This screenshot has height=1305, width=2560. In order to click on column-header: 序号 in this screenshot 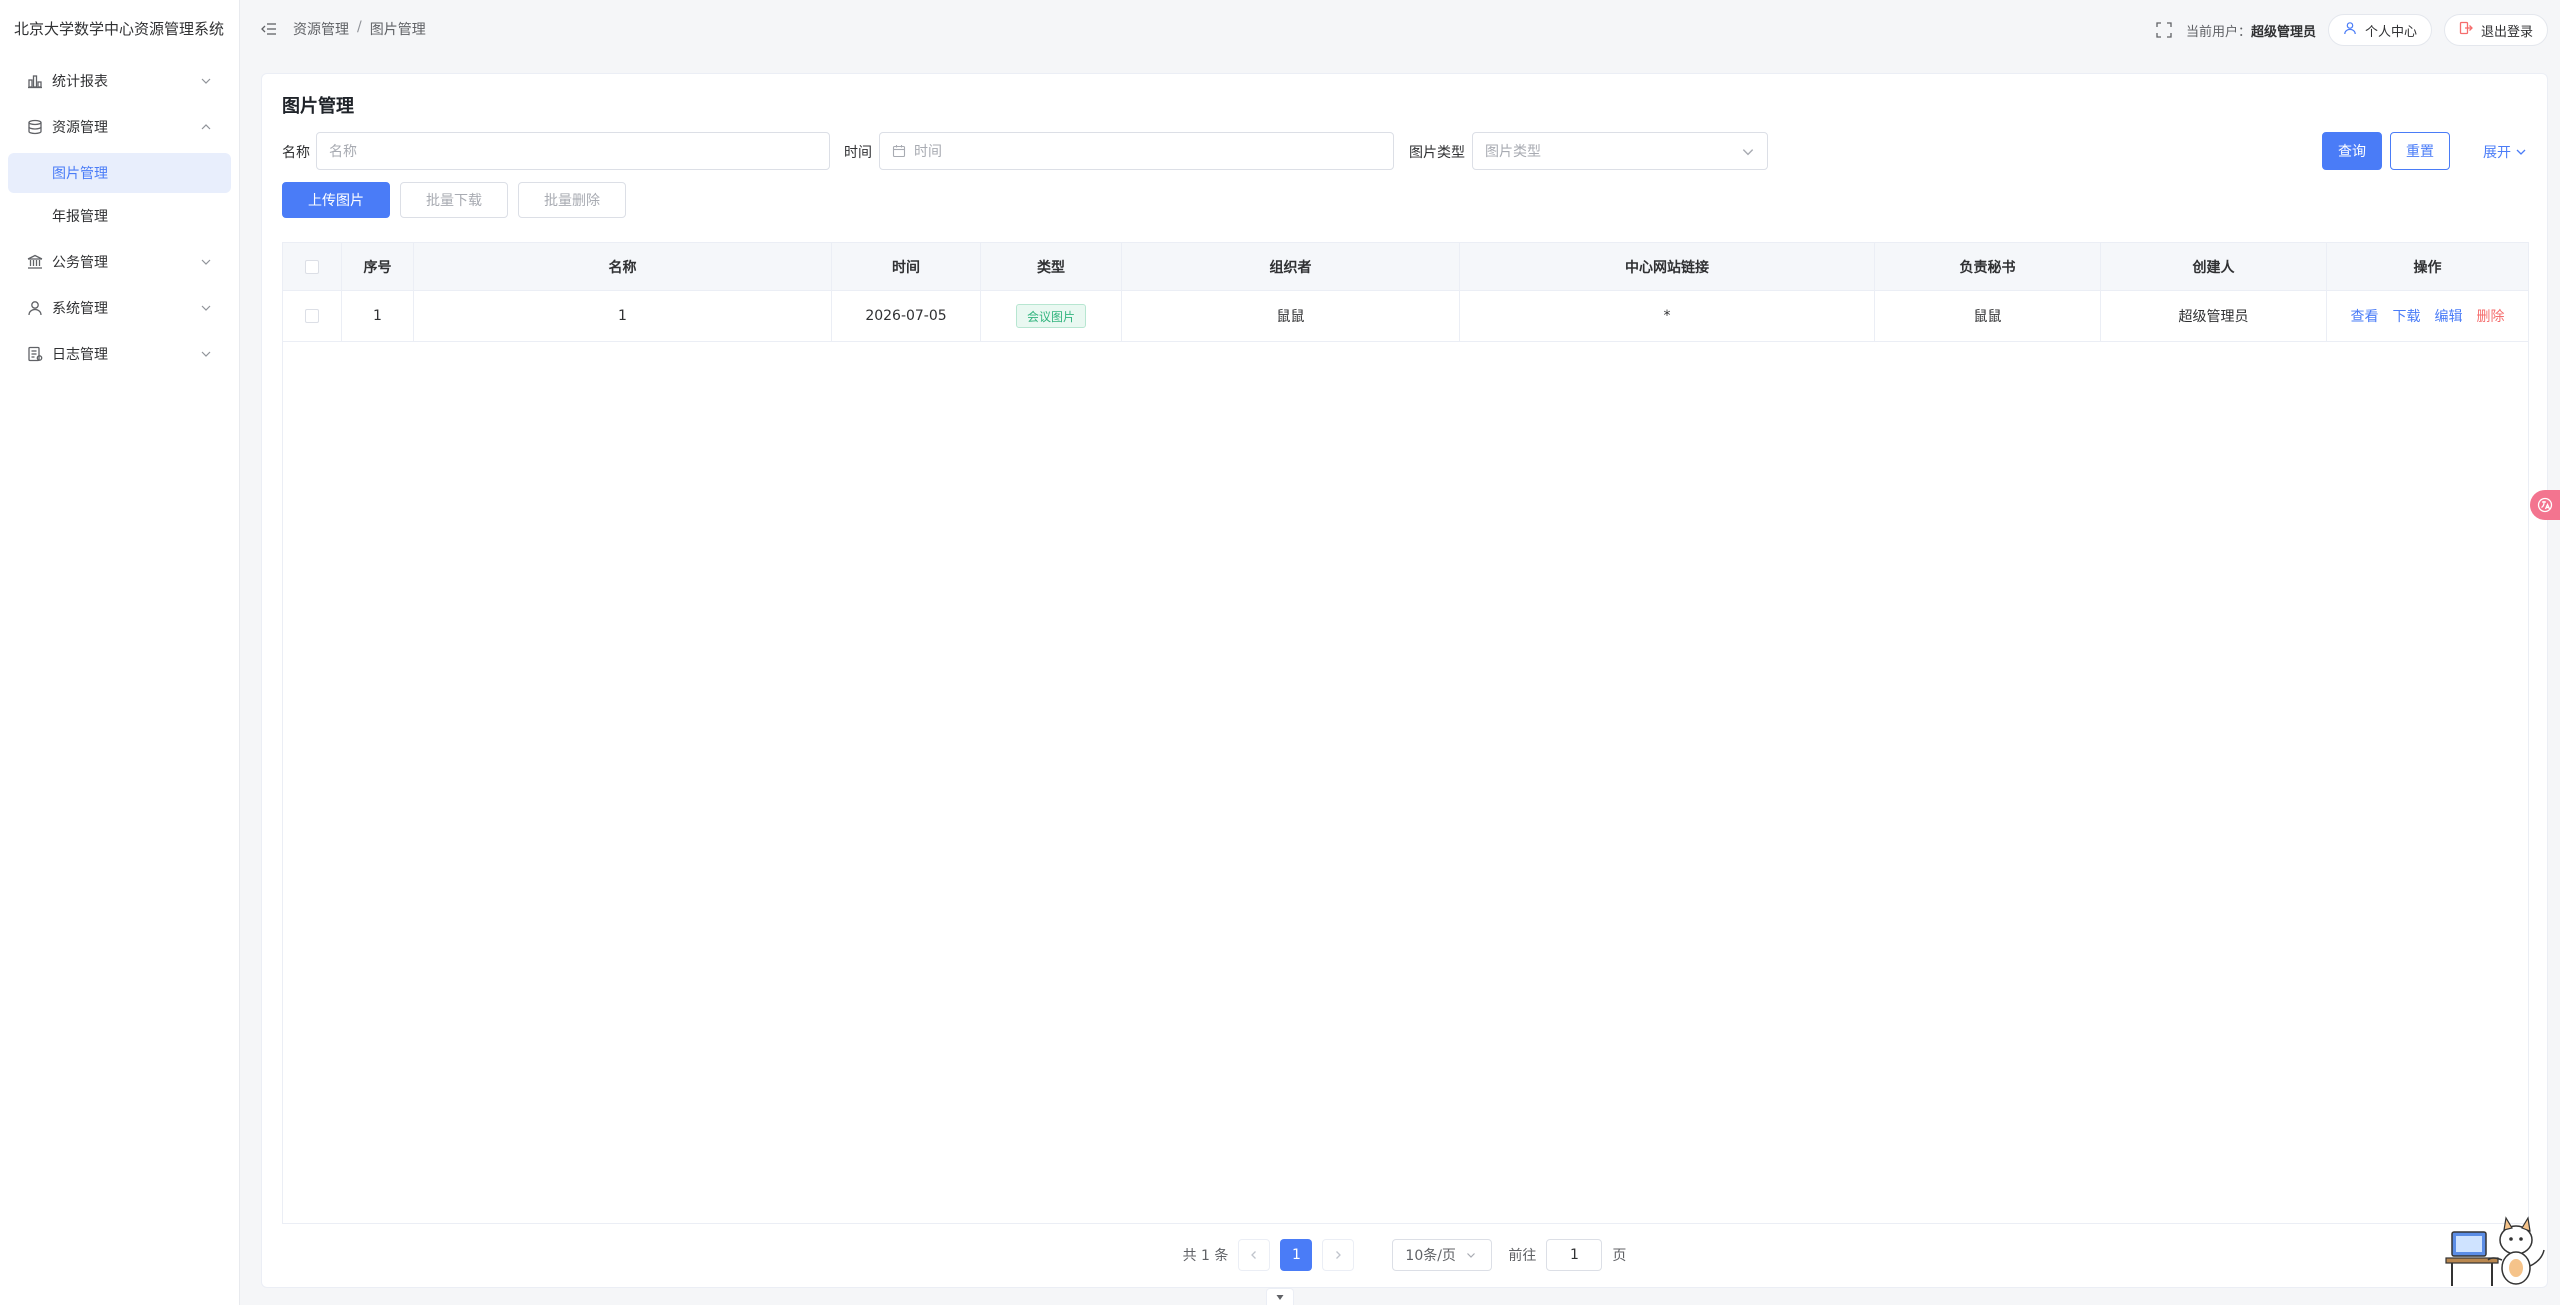, I will do `click(378, 266)`.